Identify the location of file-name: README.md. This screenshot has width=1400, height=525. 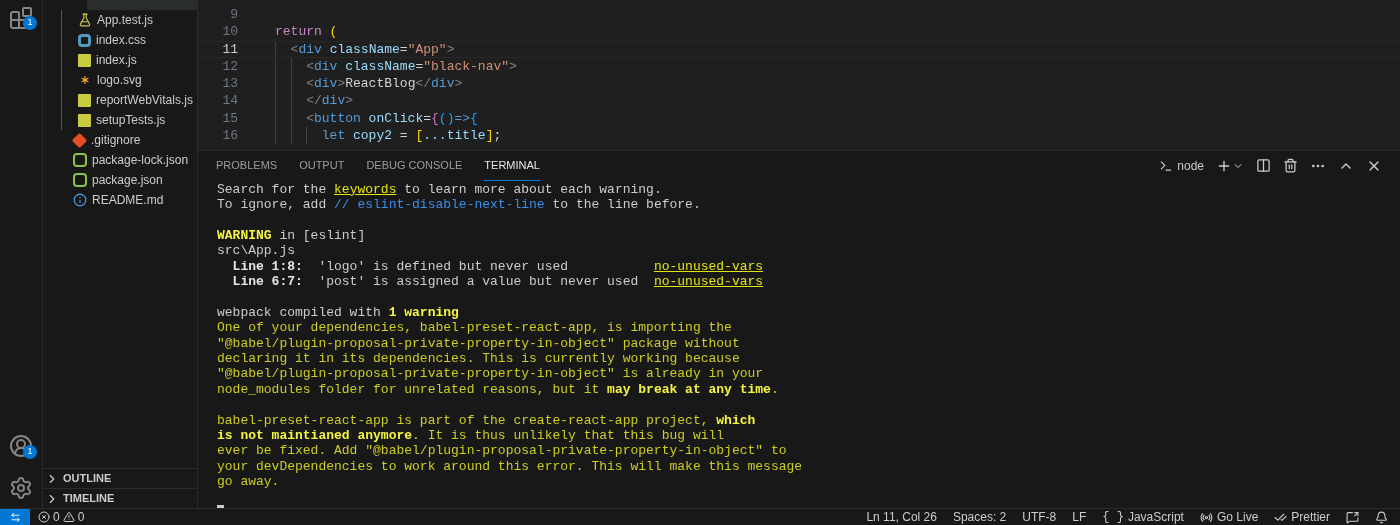
(128, 200).